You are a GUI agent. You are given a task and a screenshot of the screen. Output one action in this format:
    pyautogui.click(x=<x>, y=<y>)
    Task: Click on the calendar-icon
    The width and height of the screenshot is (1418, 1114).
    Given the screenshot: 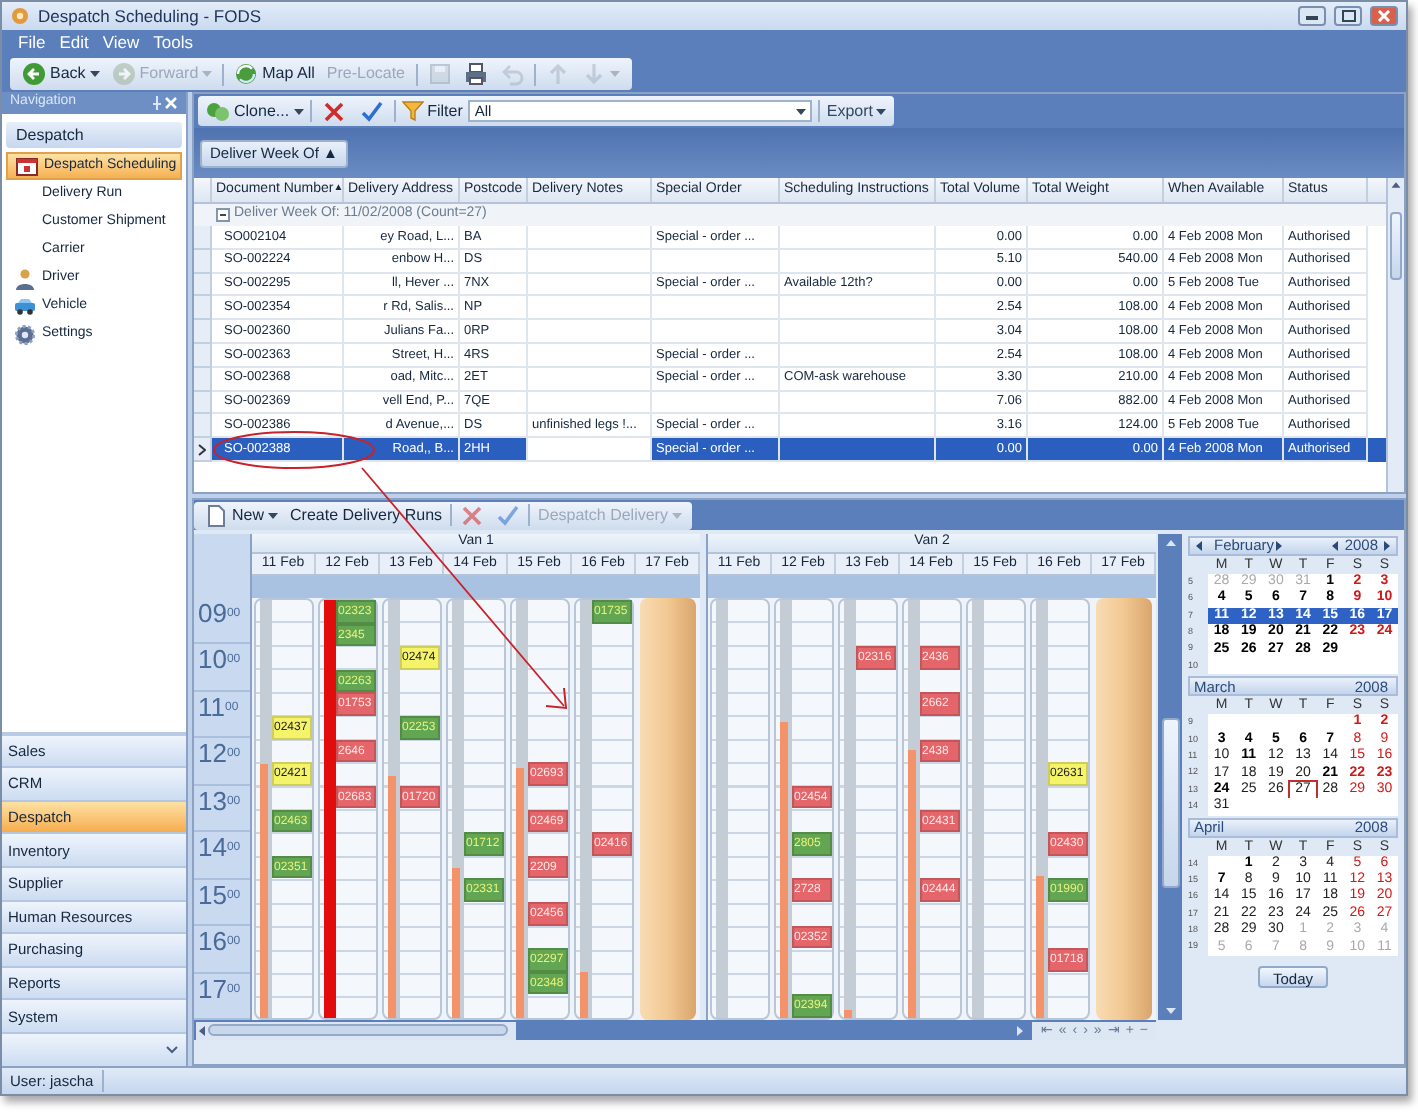 What is the action you would take?
    pyautogui.click(x=27, y=166)
    